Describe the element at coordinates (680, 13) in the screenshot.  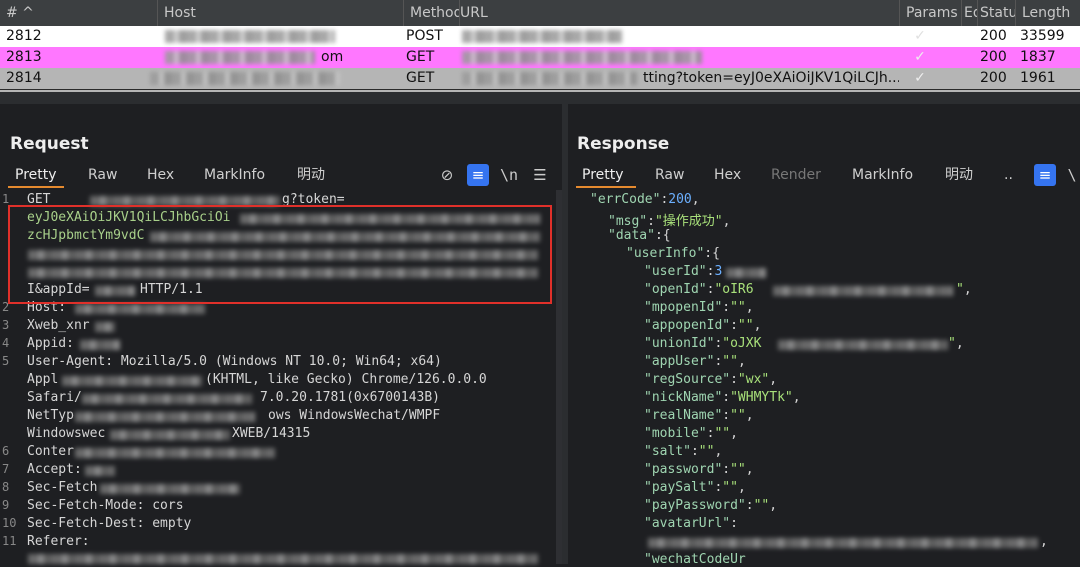
I see `col-url-header: URL` at that location.